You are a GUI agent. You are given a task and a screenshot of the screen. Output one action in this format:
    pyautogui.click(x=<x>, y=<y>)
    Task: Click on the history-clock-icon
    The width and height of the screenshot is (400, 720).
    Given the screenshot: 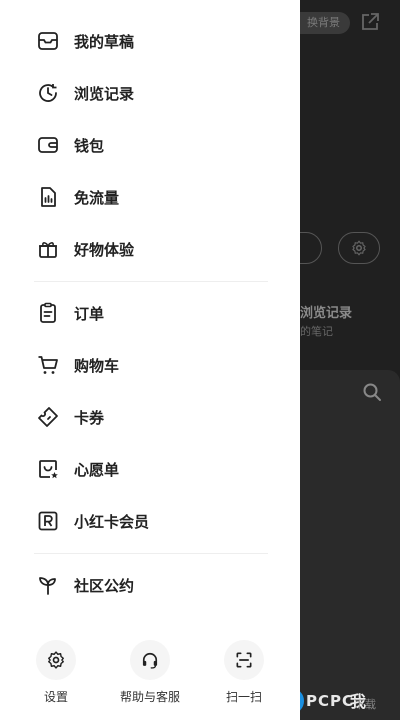 What is the action you would take?
    pyautogui.click(x=48, y=93)
    